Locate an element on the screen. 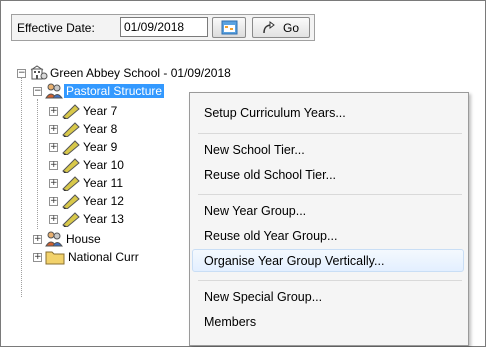 Image resolution: width=486 pixels, height=347 pixels. effective-date-input is located at coordinates (164, 27).